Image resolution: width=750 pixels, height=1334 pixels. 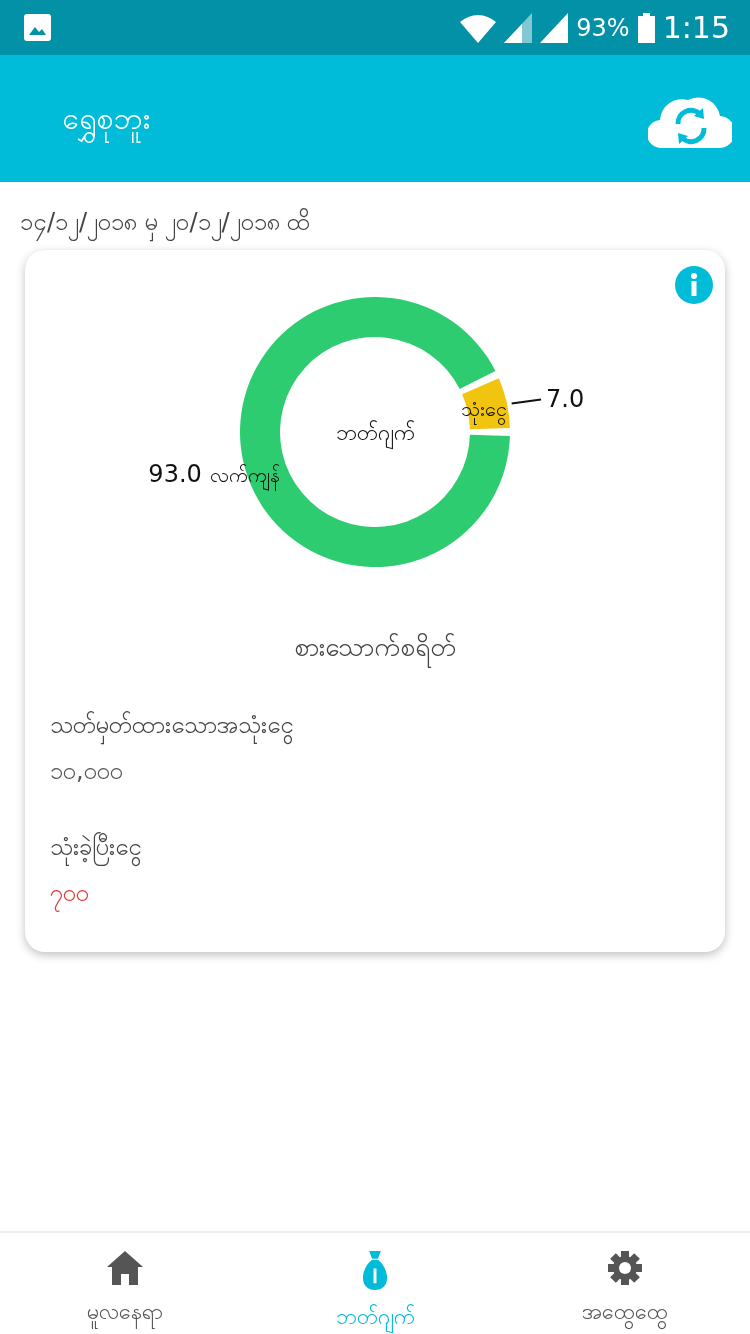 What do you see at coordinates (478, 27) in the screenshot?
I see `wifi-icon` at bounding box center [478, 27].